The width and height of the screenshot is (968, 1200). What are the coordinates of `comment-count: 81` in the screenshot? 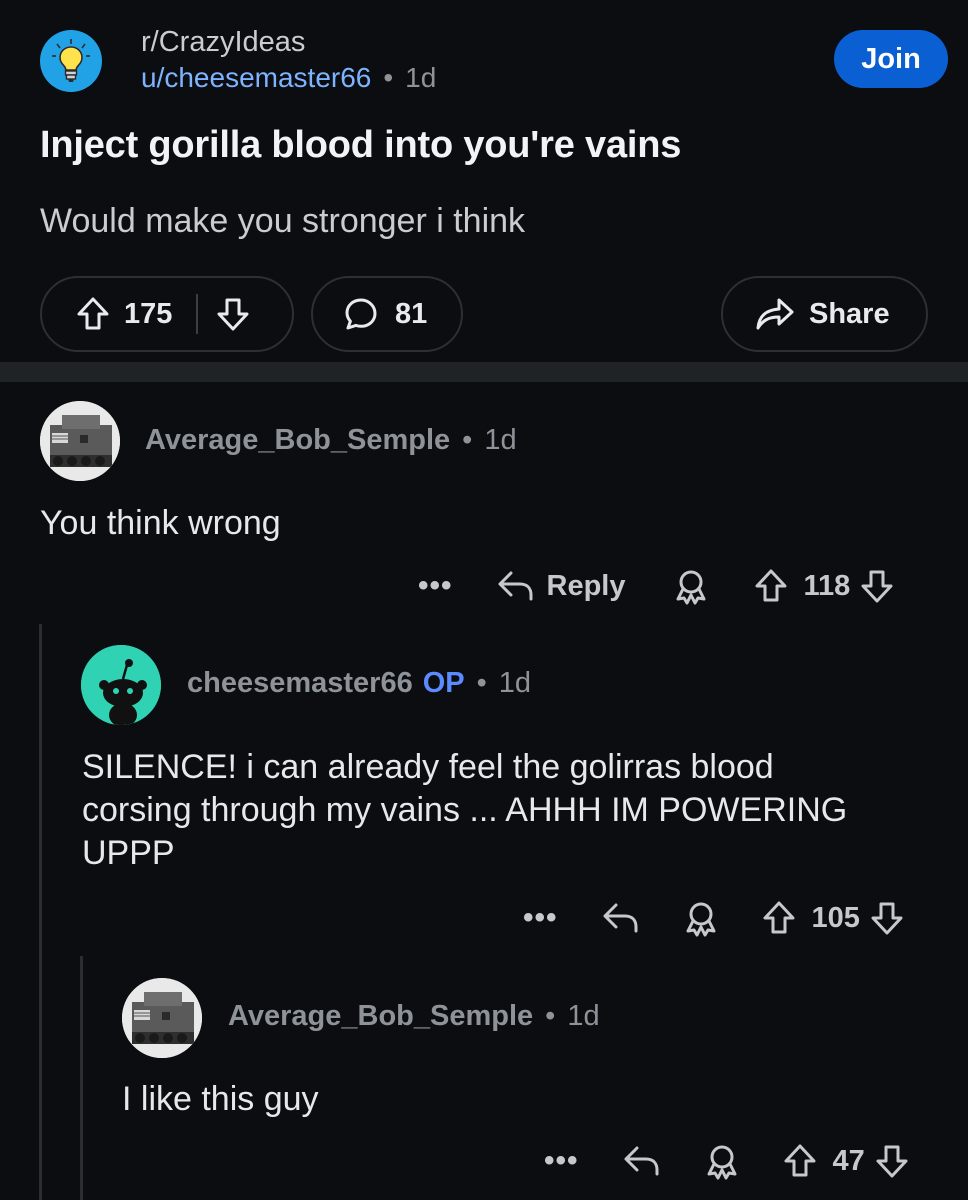 It's located at (411, 313).